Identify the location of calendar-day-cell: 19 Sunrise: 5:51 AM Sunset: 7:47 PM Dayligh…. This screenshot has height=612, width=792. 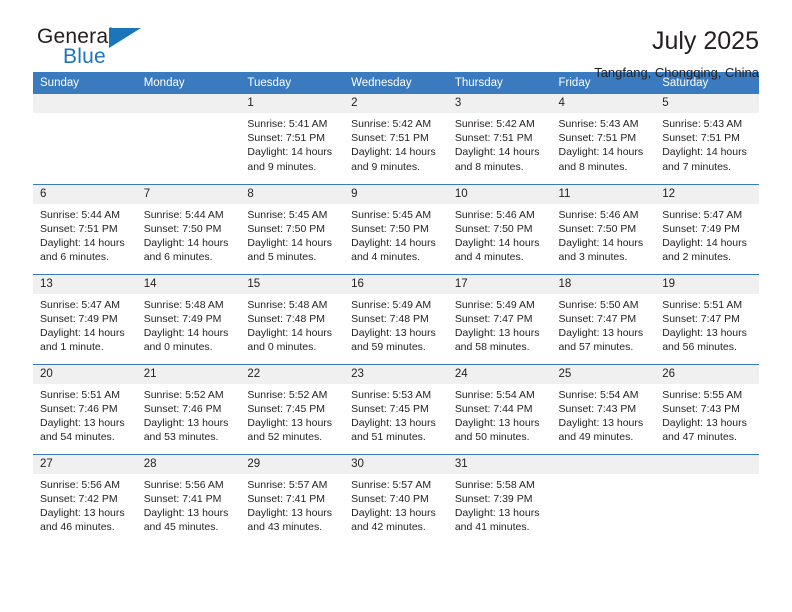
(707, 318).